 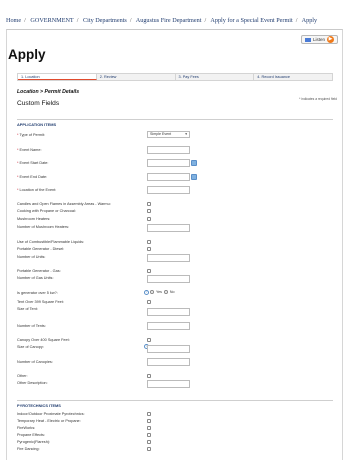 I want to click on listen-label: Listen, so click(x=318, y=39).